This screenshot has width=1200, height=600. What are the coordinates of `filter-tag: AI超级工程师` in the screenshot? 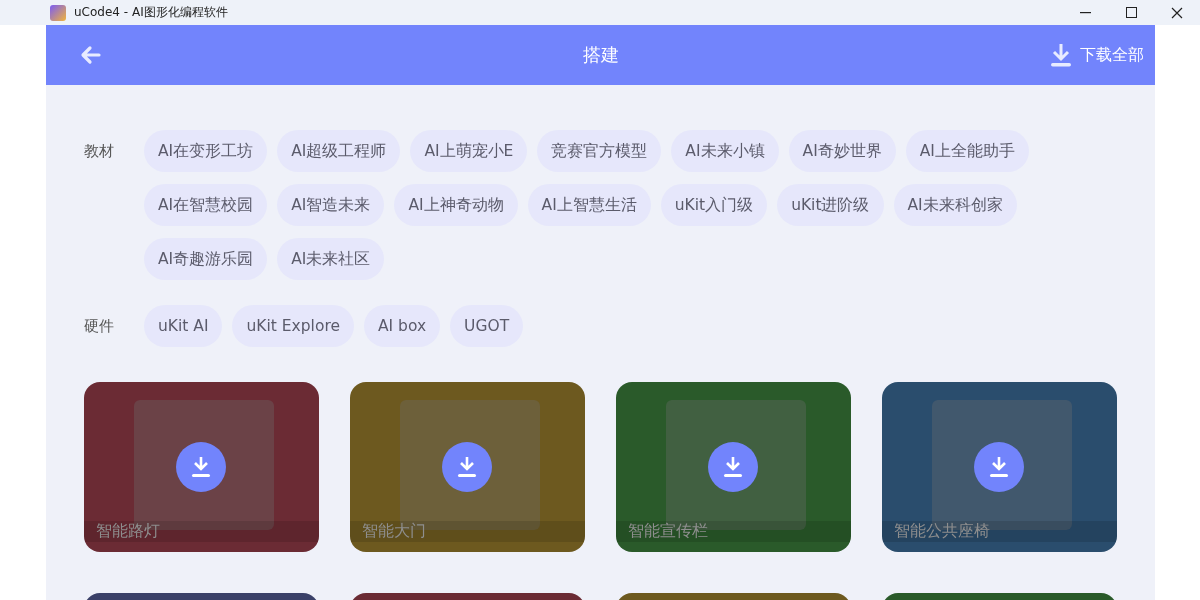 It's located at (339, 151).